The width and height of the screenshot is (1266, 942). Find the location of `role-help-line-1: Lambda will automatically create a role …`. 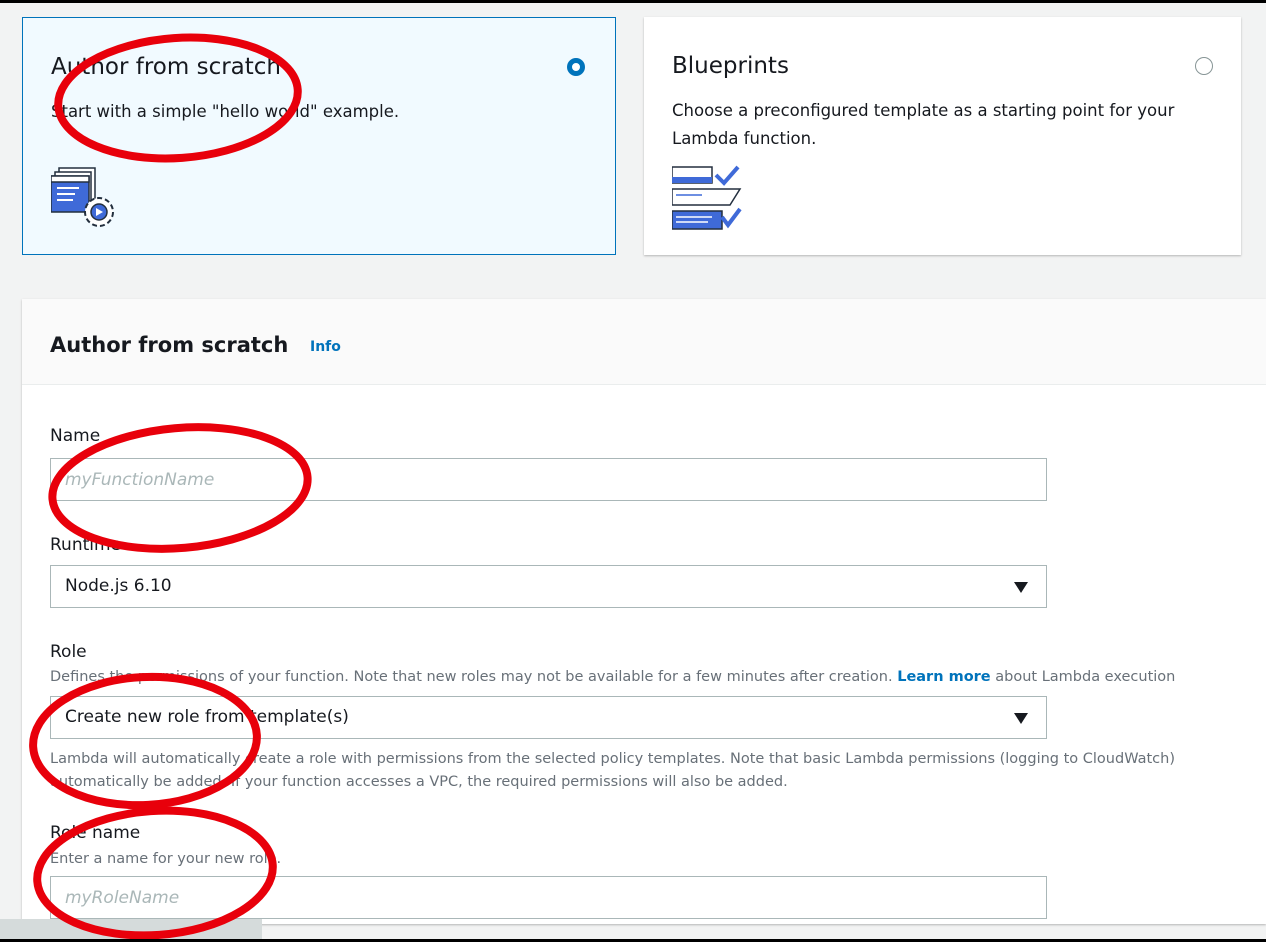

role-help-line-1: Lambda will automatically create a role … is located at coordinates (612, 759).